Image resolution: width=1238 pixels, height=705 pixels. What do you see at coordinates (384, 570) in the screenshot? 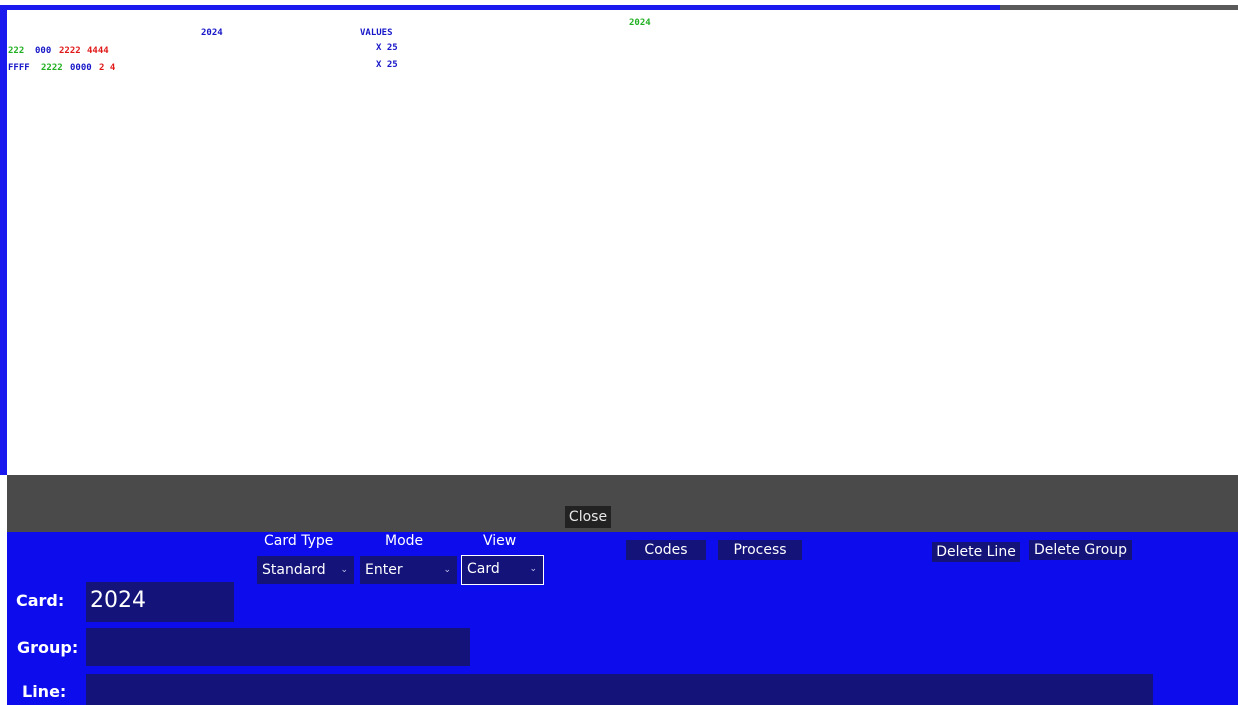
I see `mode-value: Enter` at bounding box center [384, 570].